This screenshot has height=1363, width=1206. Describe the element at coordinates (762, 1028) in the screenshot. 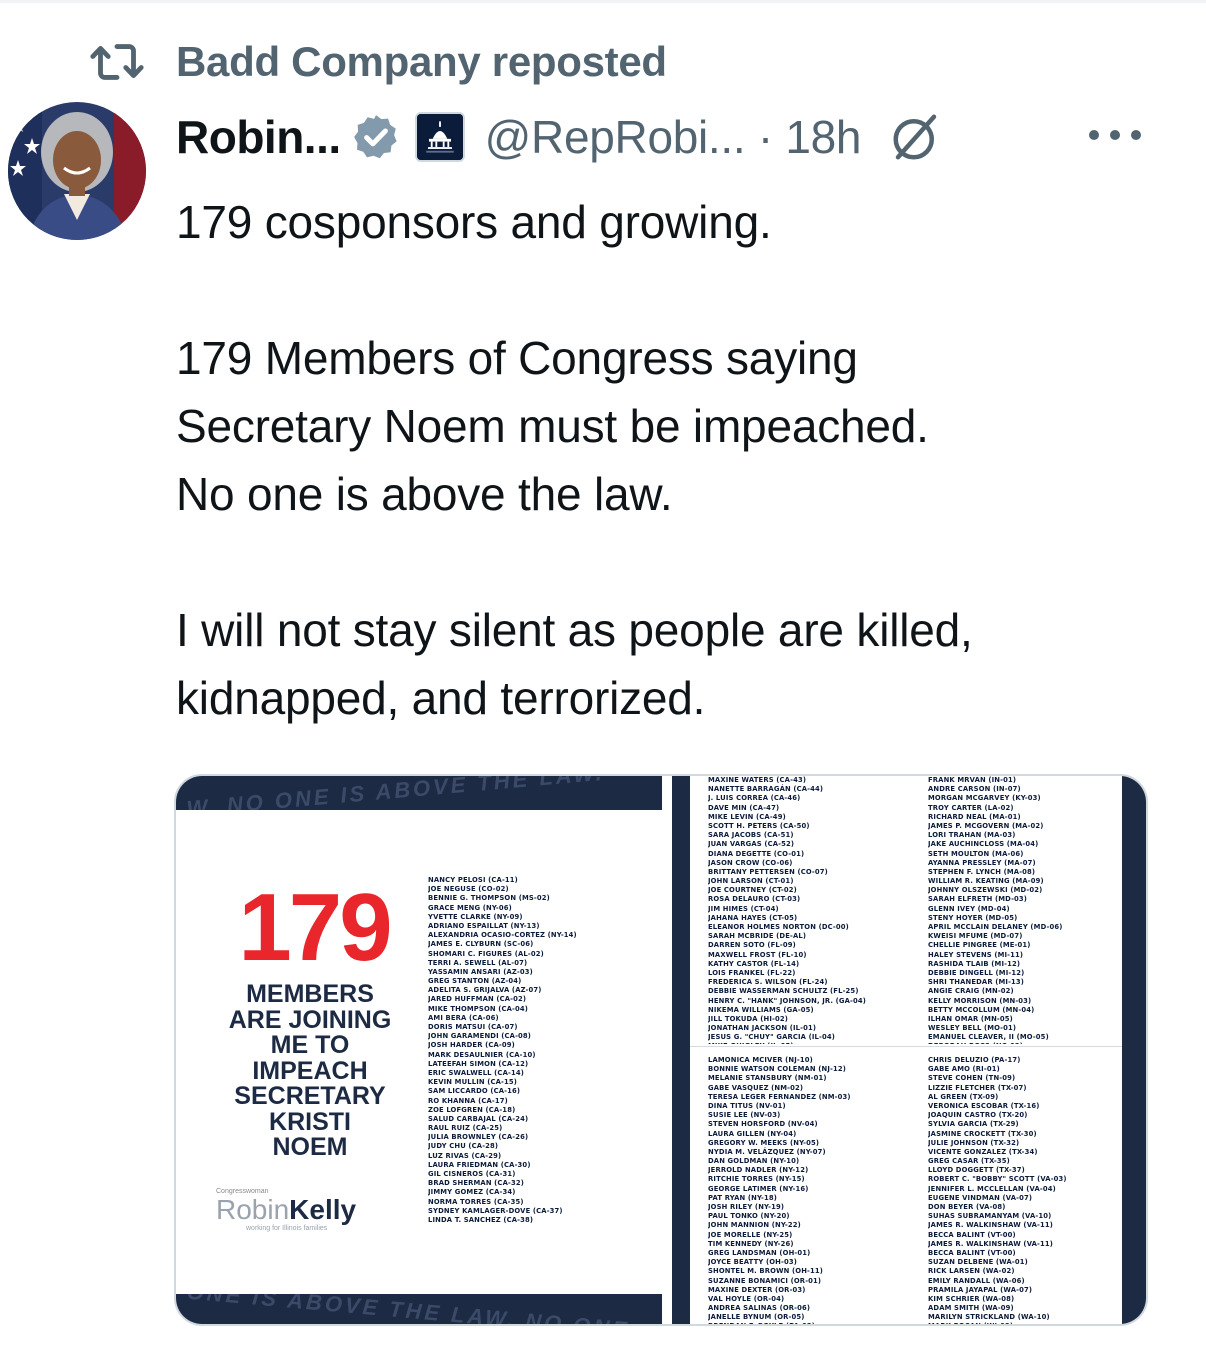

I see `member-name: JONATHAN JACKSON (IL-01)` at that location.